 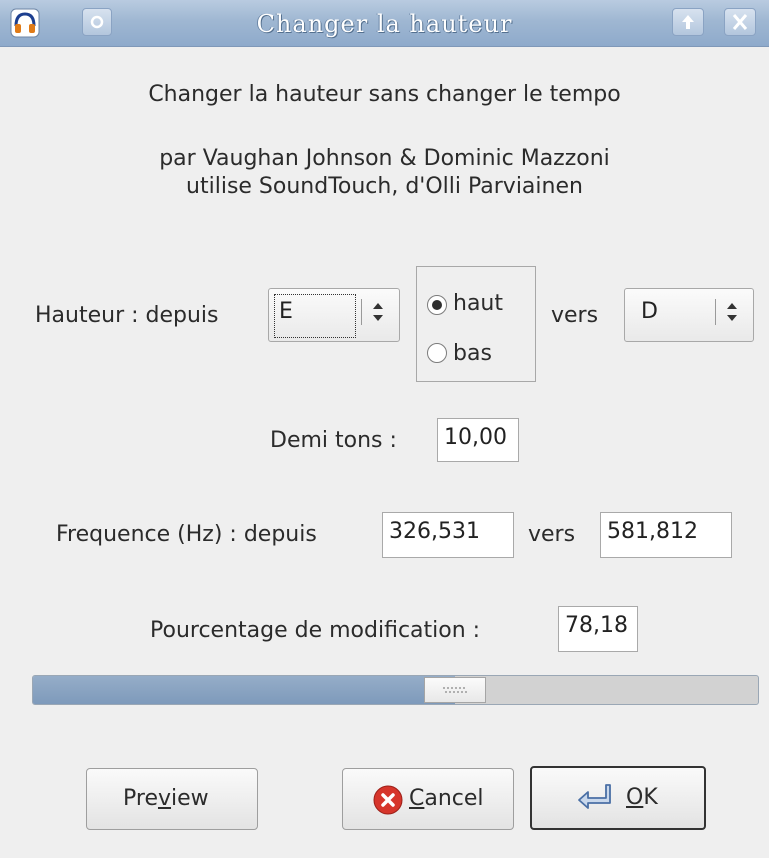 I want to click on window-title: Changer la hauteur, so click(x=384, y=24).